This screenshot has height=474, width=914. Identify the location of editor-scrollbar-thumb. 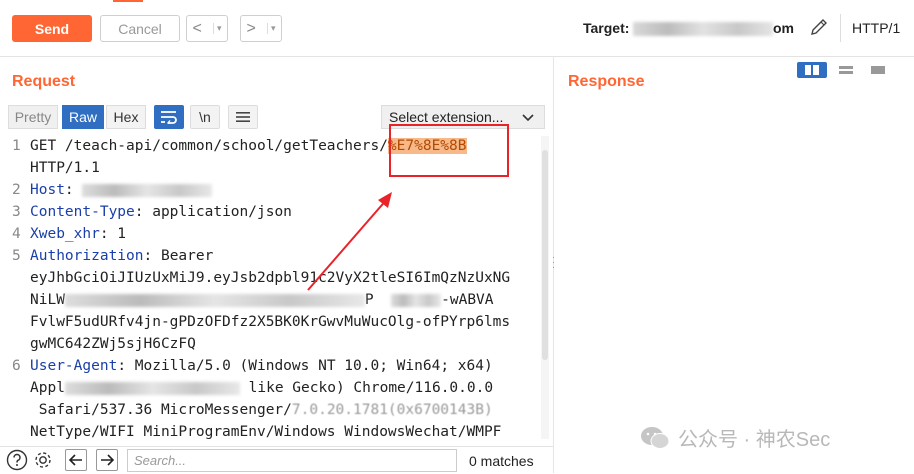
(545, 255).